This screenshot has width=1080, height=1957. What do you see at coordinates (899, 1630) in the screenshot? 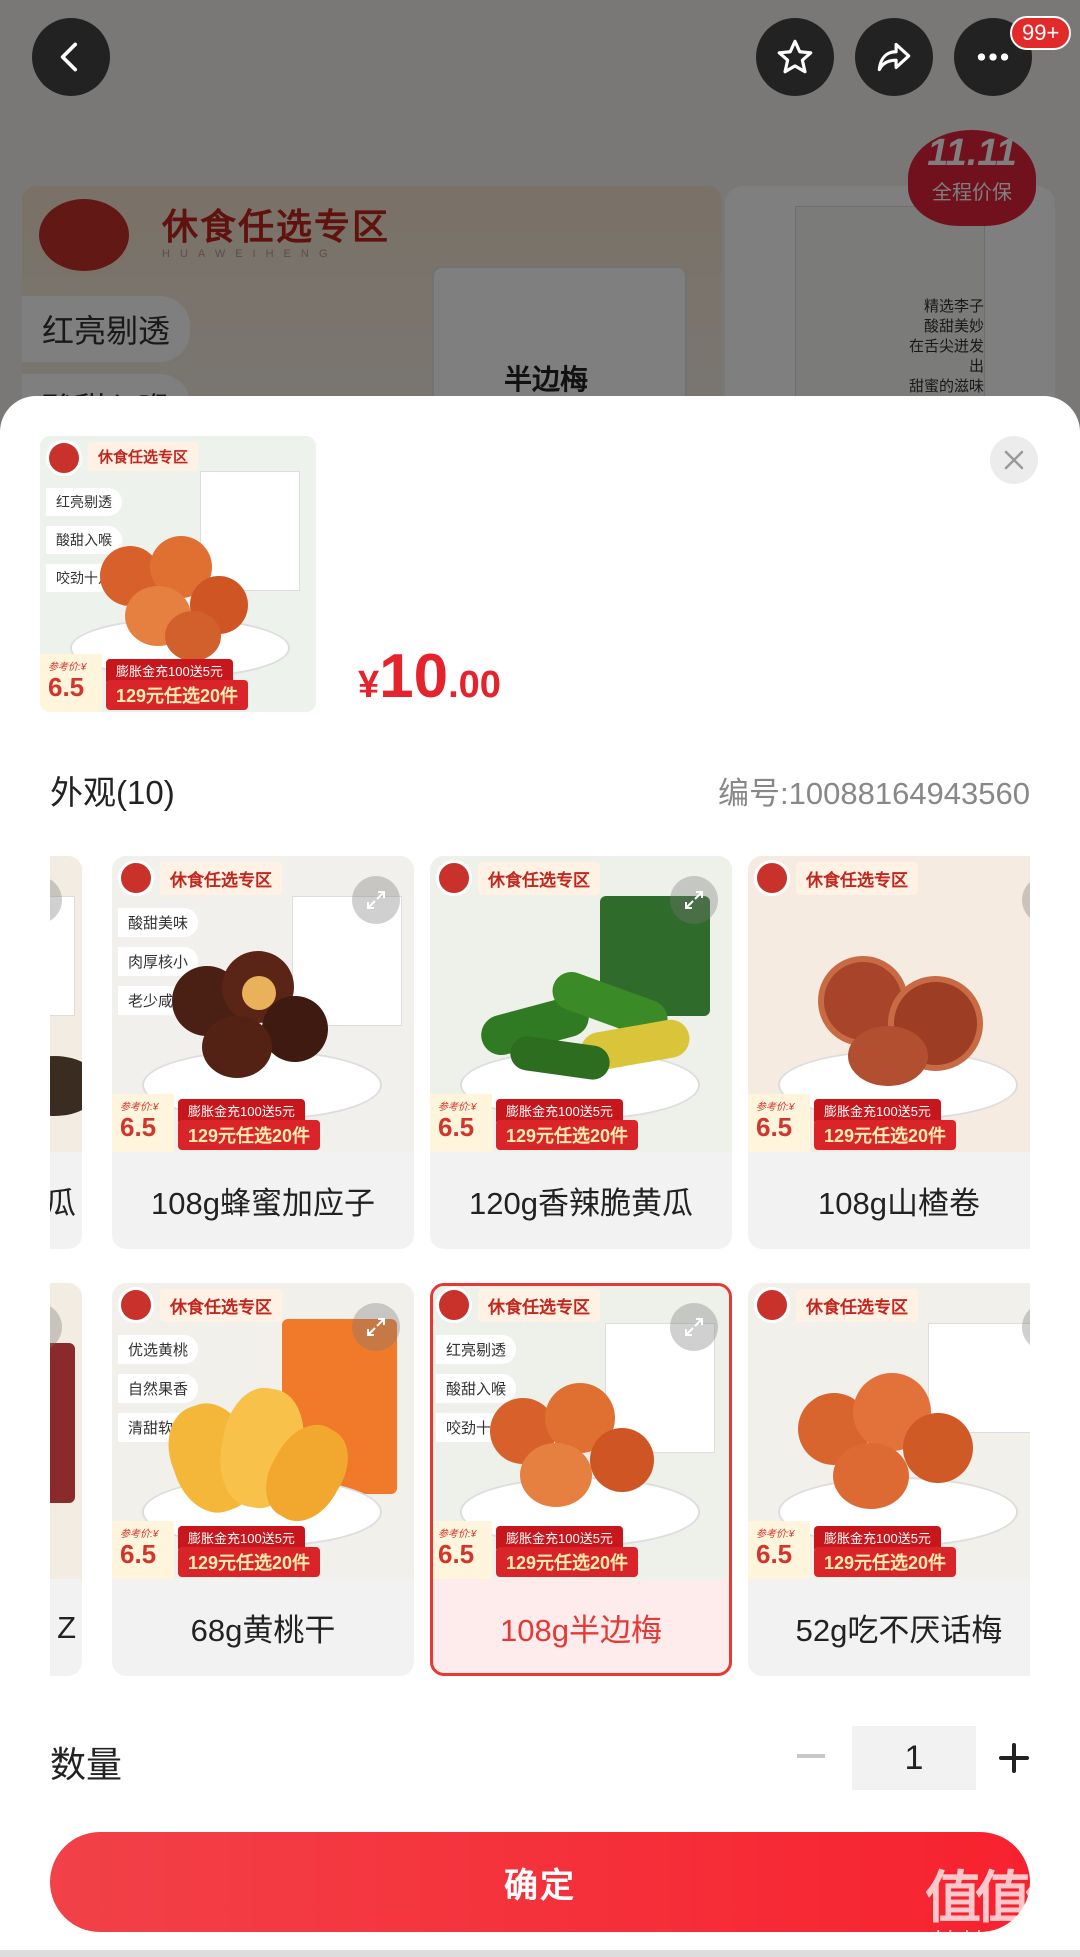
I see `variant-label: 52g吃不厌话梅` at bounding box center [899, 1630].